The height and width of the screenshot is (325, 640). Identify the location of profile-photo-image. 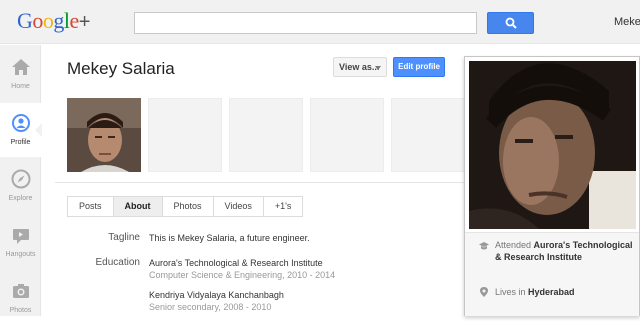
(104, 135).